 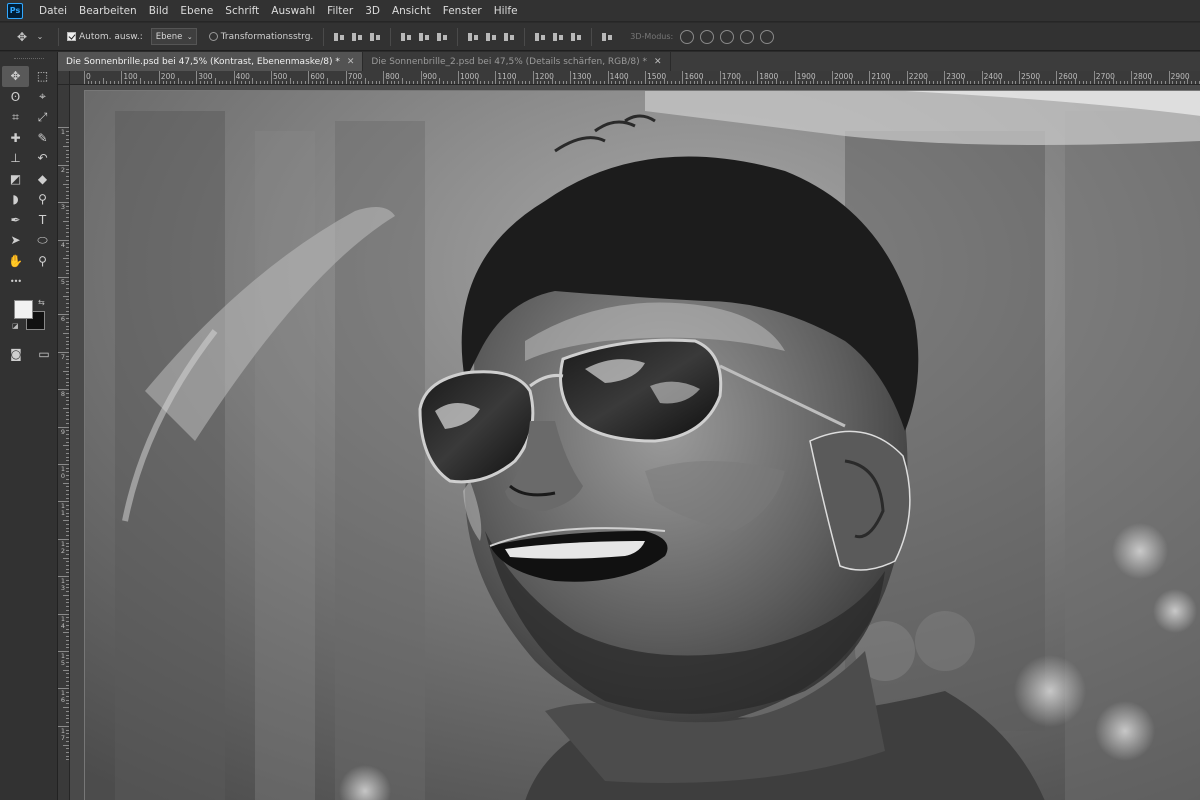 What do you see at coordinates (64, 442) in the screenshot?
I see `vertical-ruler: 1 2 3 4 5 6 7 8 9 10 11 12 13 14 15 16 17` at bounding box center [64, 442].